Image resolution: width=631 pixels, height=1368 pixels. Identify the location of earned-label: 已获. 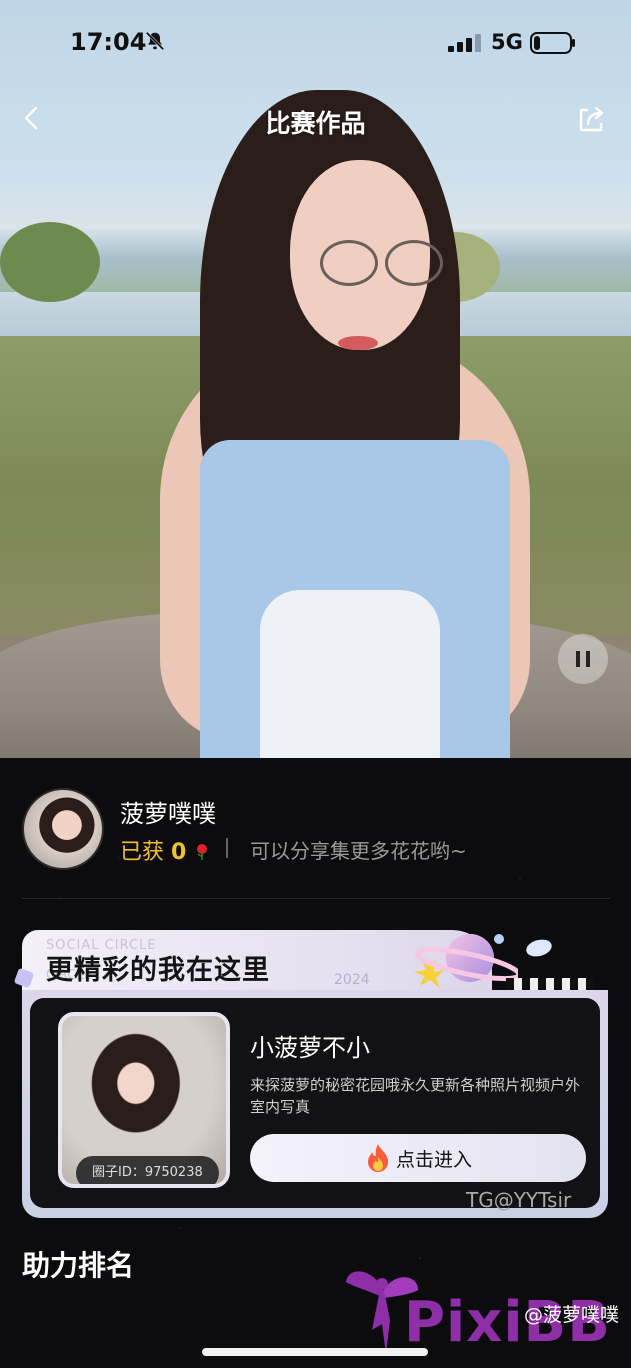
(142, 852).